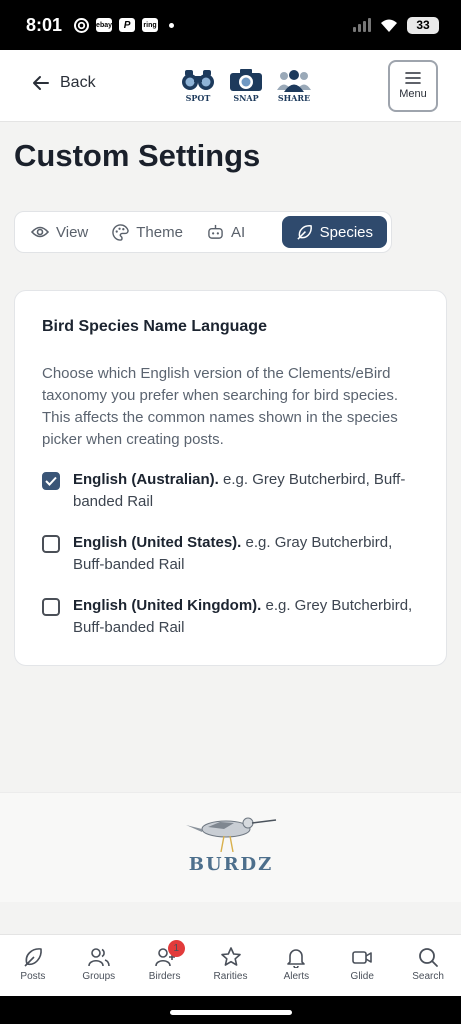  Describe the element at coordinates (82, 25) in the screenshot. I see `chrome-icon` at that location.